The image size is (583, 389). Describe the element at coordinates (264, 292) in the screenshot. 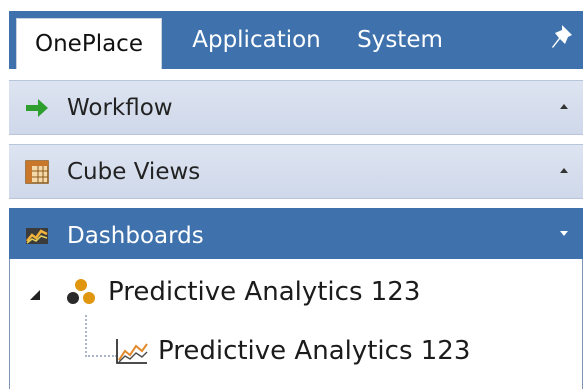

I see `tree-node-group-label: Predictive Analytics 123` at that location.